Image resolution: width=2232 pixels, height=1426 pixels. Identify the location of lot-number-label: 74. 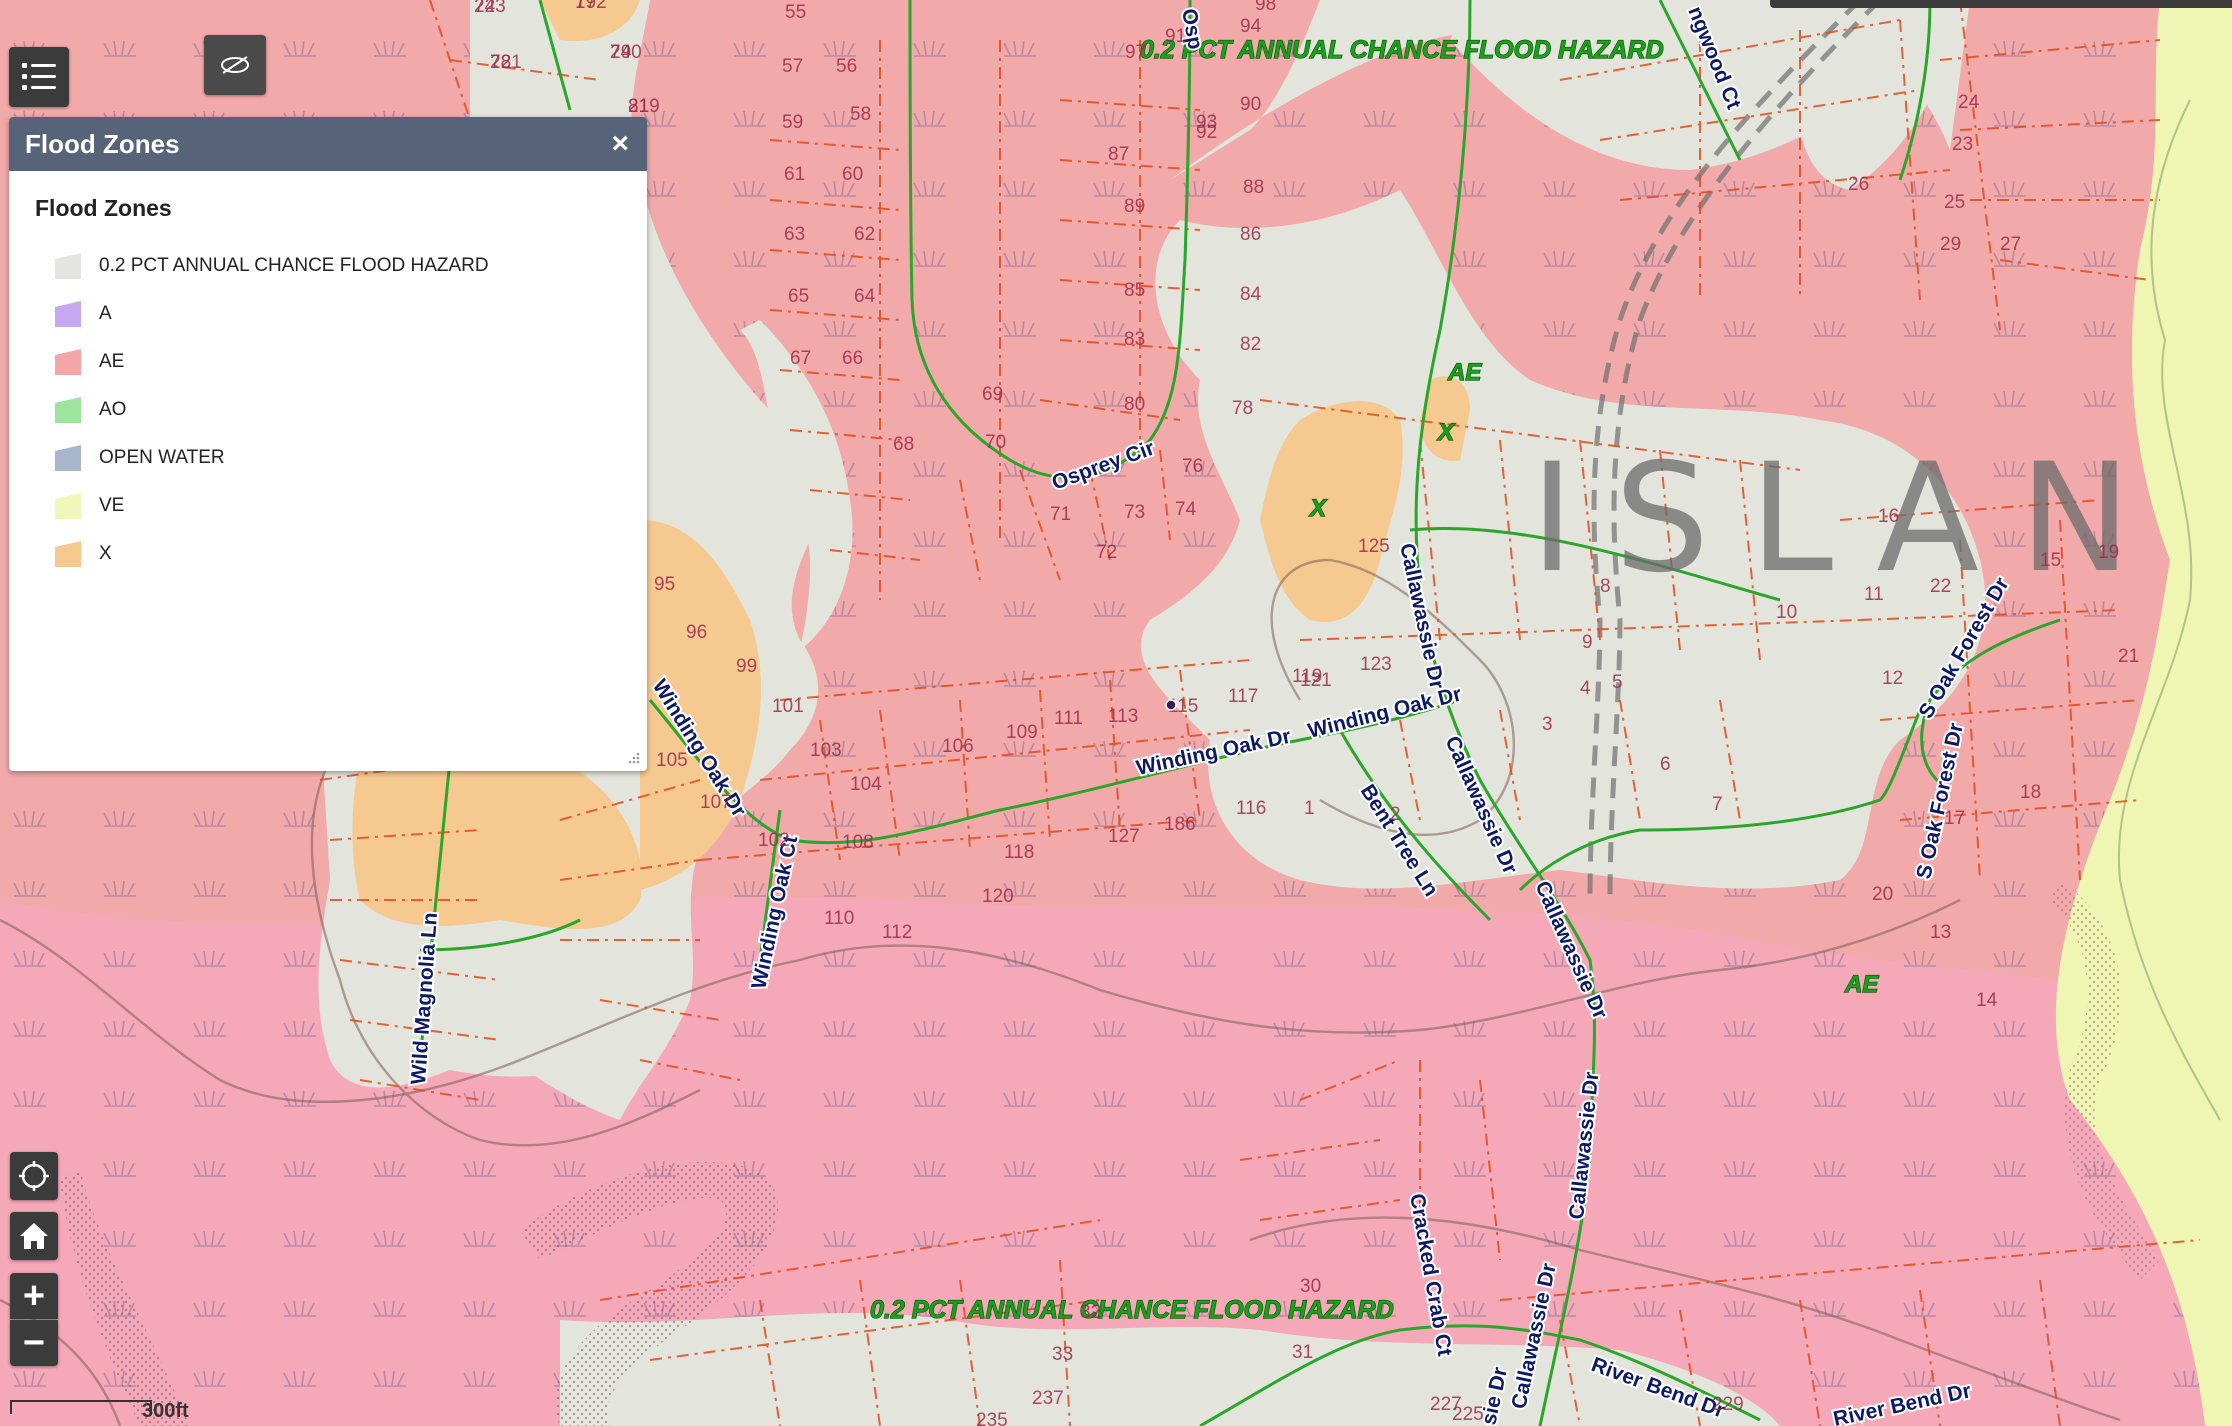
(1186, 509).